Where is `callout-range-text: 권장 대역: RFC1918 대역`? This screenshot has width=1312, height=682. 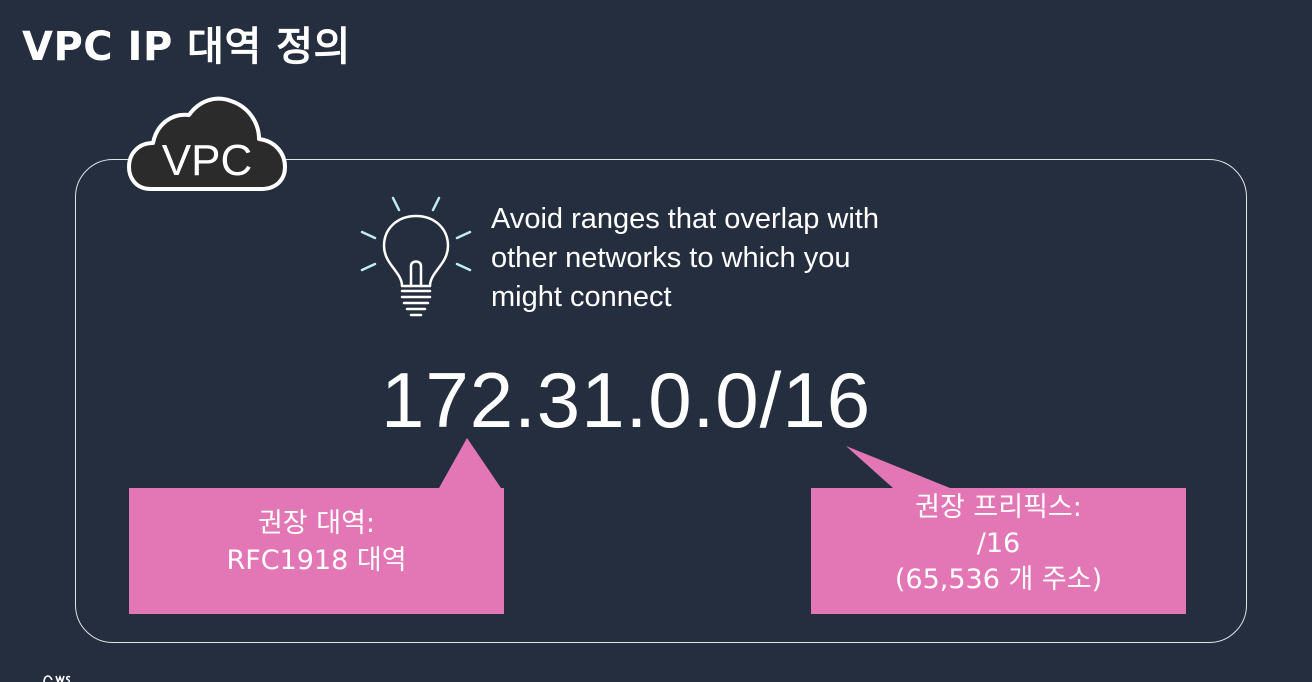
callout-range-text: 권장 대역: RFC1918 대역 is located at coordinates (316, 542).